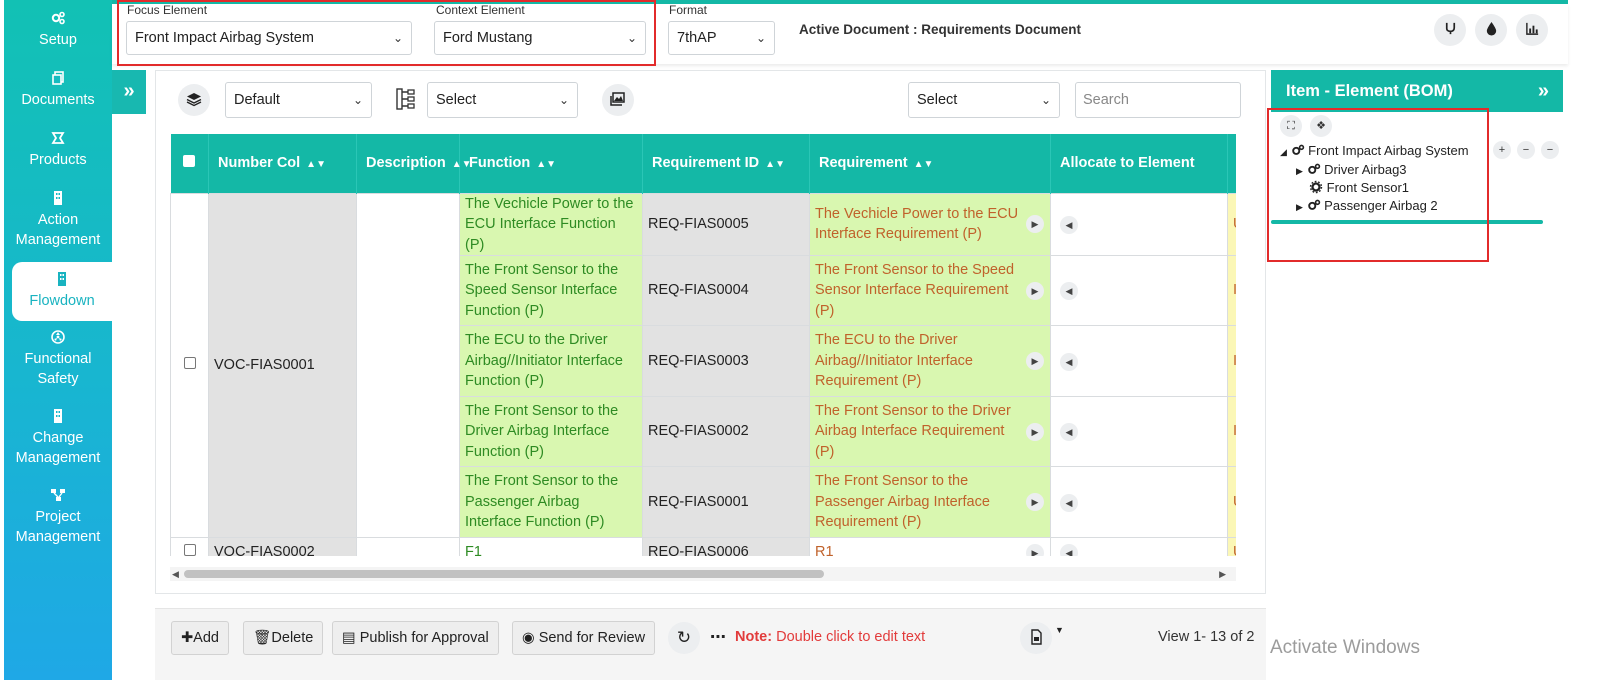 This screenshot has height=680, width=1600. I want to click on nav-flowdown: Flowdown, so click(62, 291).